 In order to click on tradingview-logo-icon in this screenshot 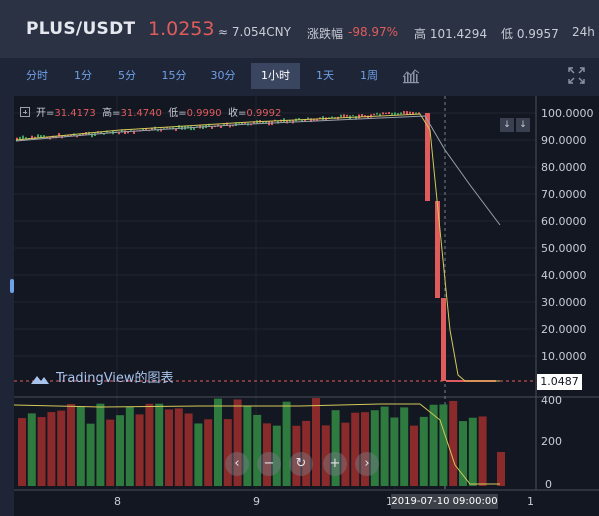, I will do `click(40, 380)`.